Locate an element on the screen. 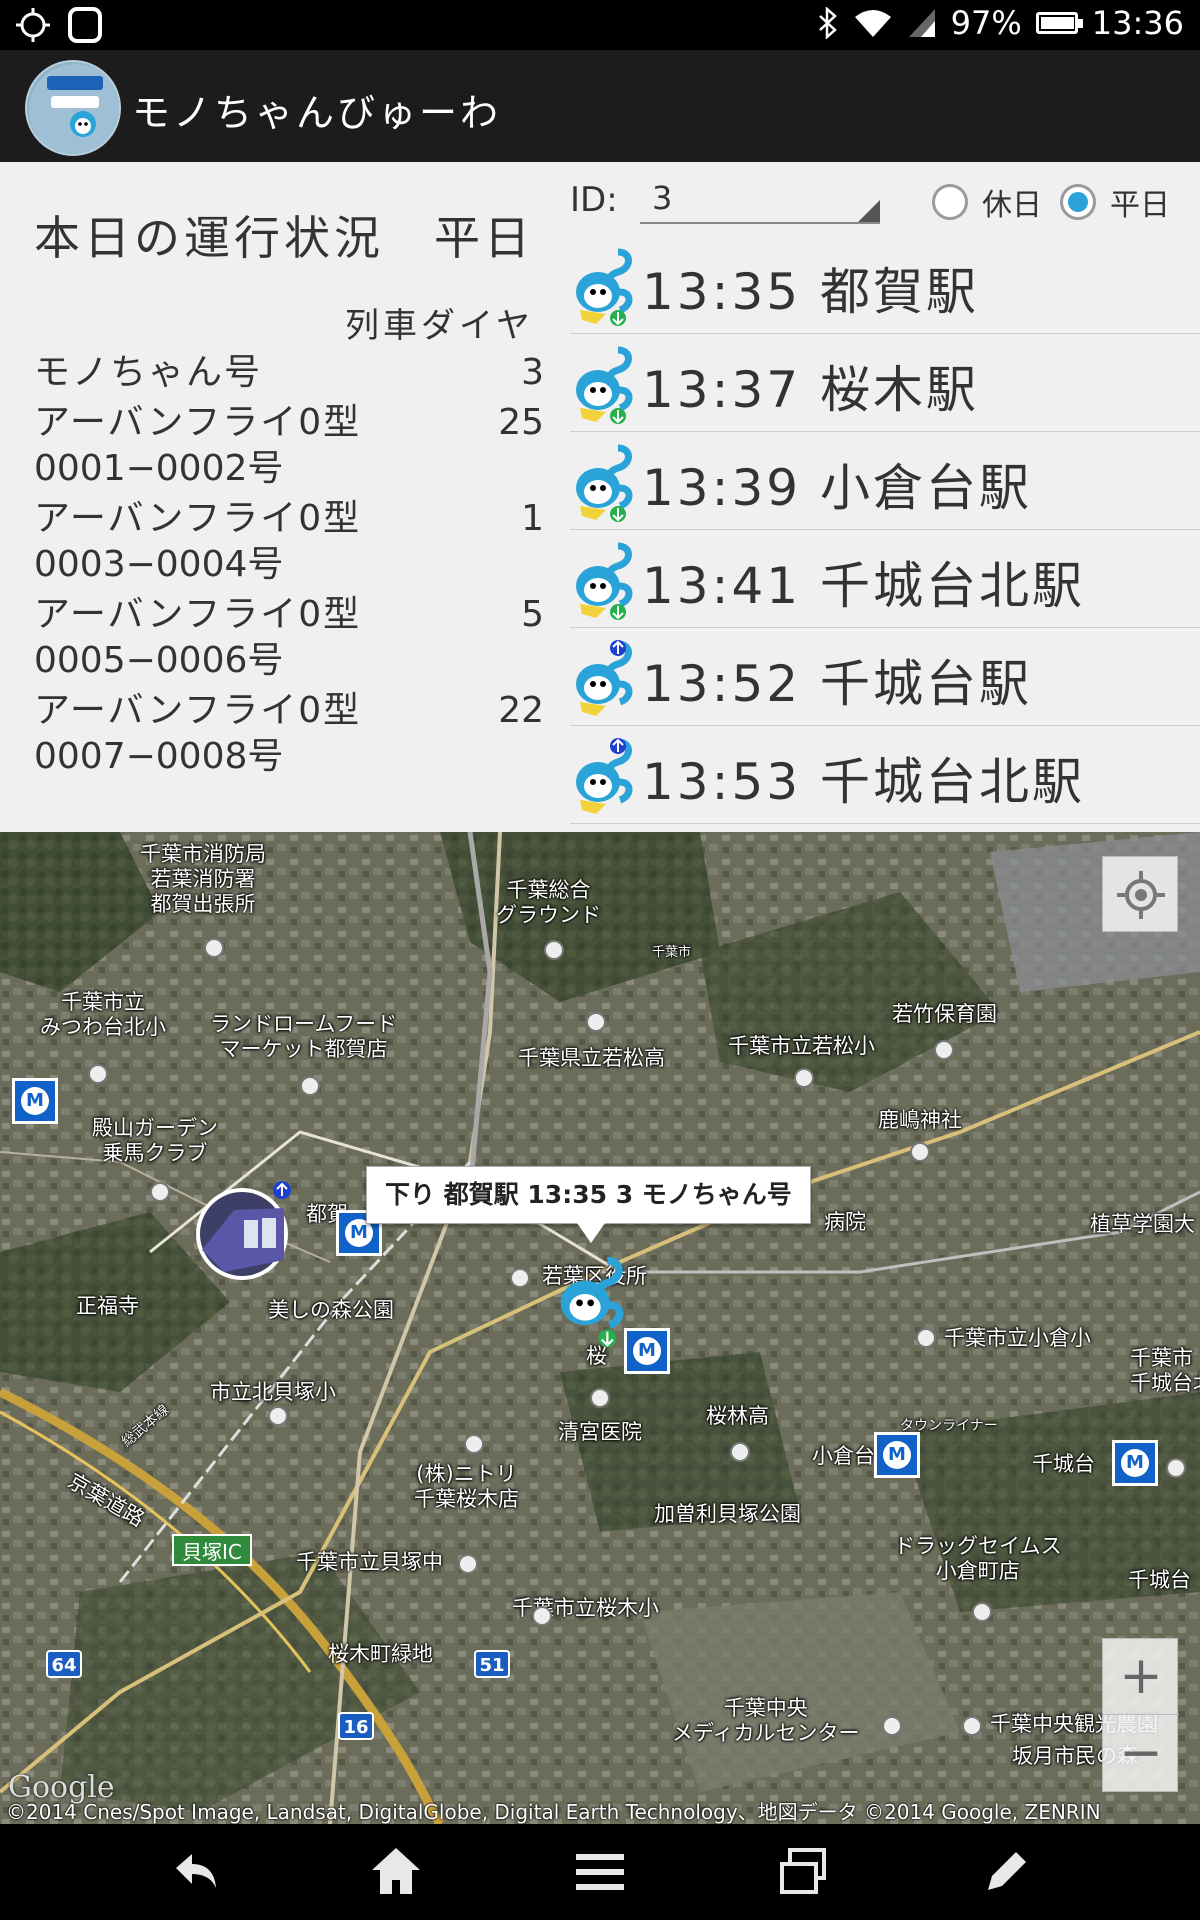 The image size is (1200, 1920). battery-icon is located at coordinates (1059, 23).